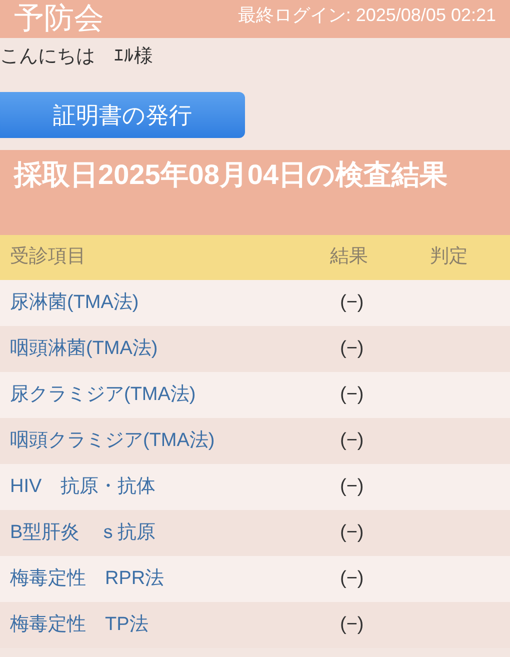 The width and height of the screenshot is (510, 657). Describe the element at coordinates (112, 440) in the screenshot. I see `table-cell-text: 咽頭クラミジア(TMA法)` at that location.